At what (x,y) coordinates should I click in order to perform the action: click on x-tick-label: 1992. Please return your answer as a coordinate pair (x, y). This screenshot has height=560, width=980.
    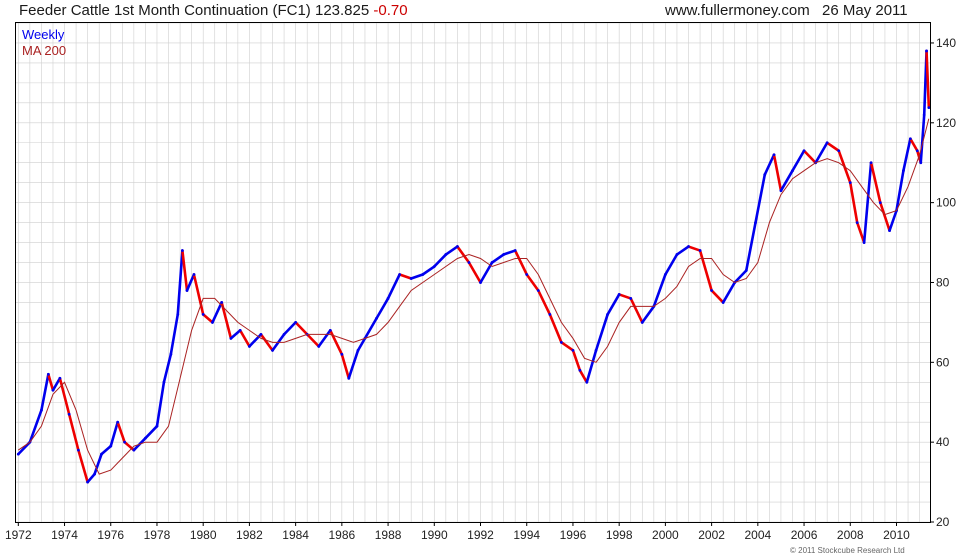
    Looking at the image, I should click on (480, 535).